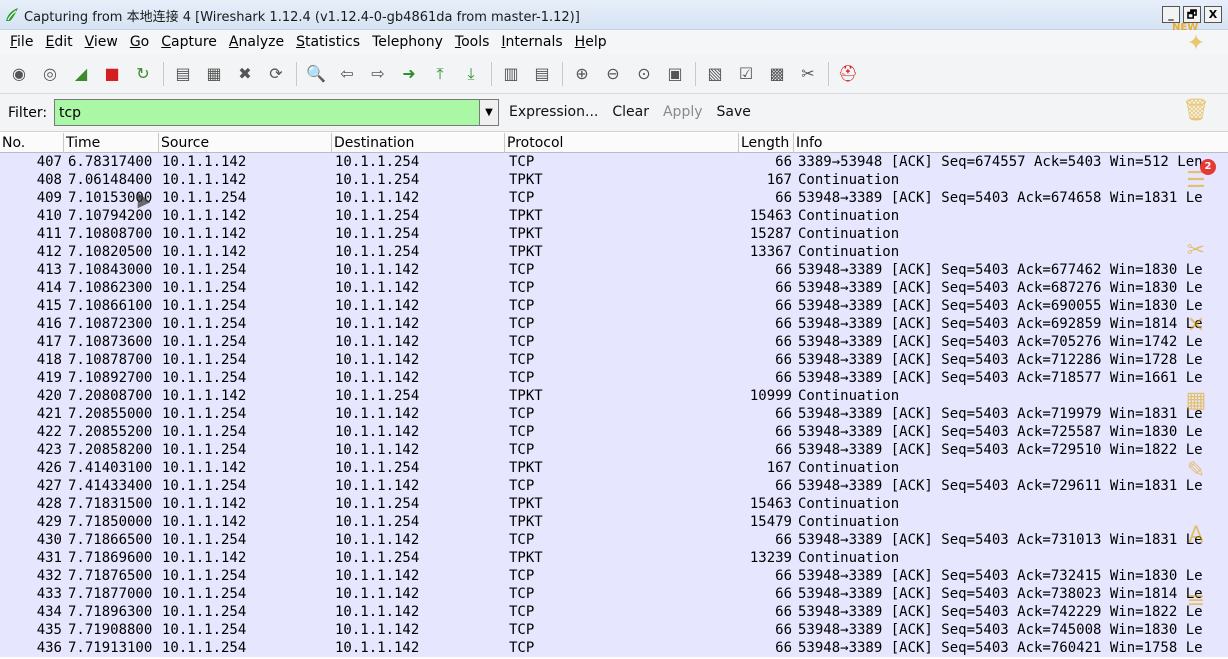  Describe the element at coordinates (256, 42) in the screenshot. I see `menu-analyze: Analyze` at that location.